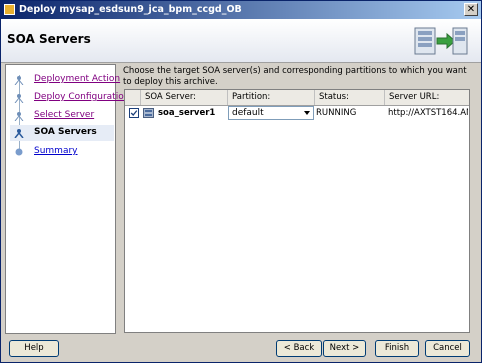 This screenshot has height=363, width=482. Describe the element at coordinates (49, 39) in the screenshot. I see `page-title: SOA Servers` at that location.